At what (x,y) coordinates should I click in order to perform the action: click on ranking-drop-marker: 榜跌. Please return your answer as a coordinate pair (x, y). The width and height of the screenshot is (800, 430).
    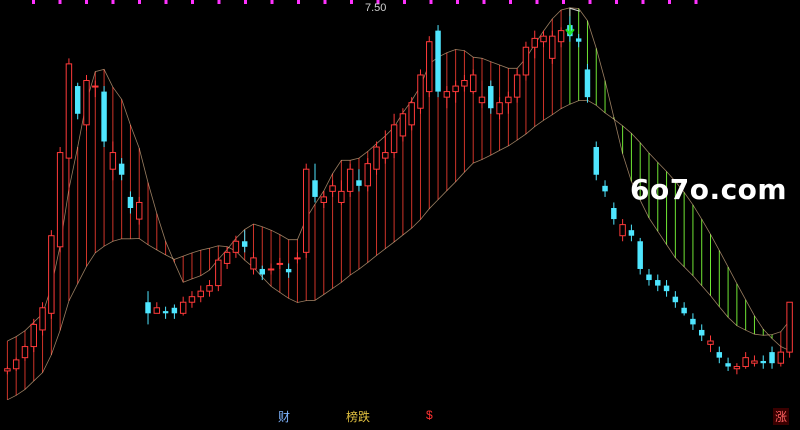
    Looking at the image, I should click on (358, 416).